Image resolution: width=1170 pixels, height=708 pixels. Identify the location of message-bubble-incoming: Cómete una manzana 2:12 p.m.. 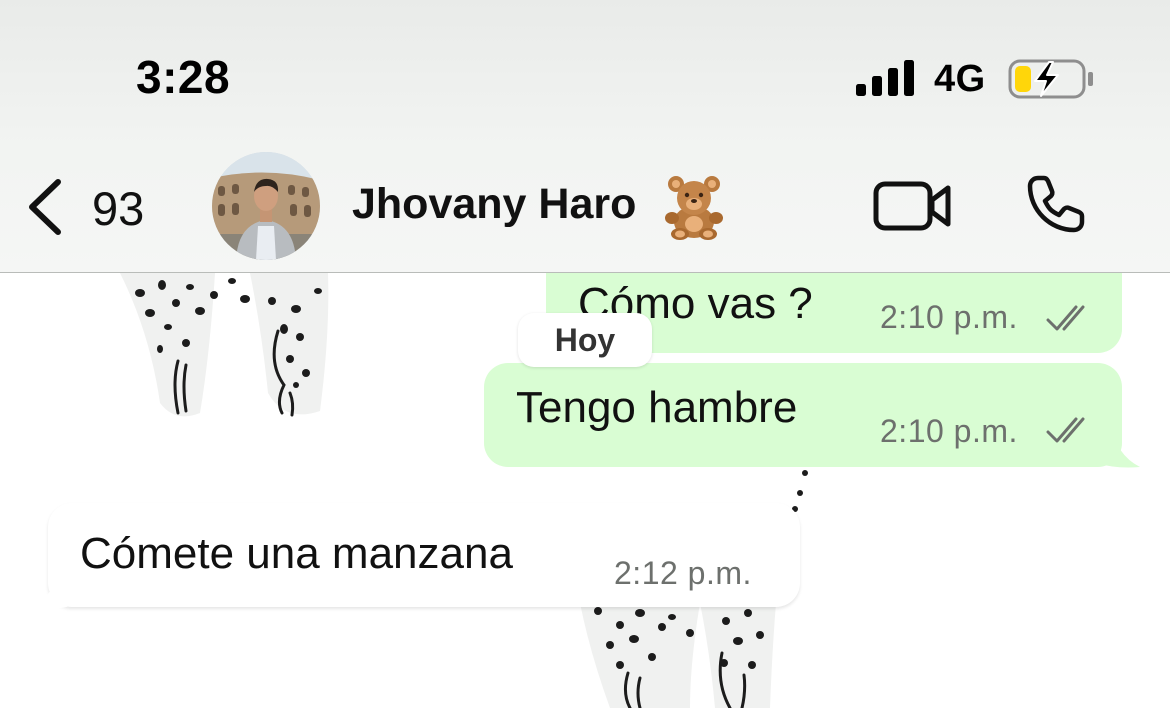
(424, 555).